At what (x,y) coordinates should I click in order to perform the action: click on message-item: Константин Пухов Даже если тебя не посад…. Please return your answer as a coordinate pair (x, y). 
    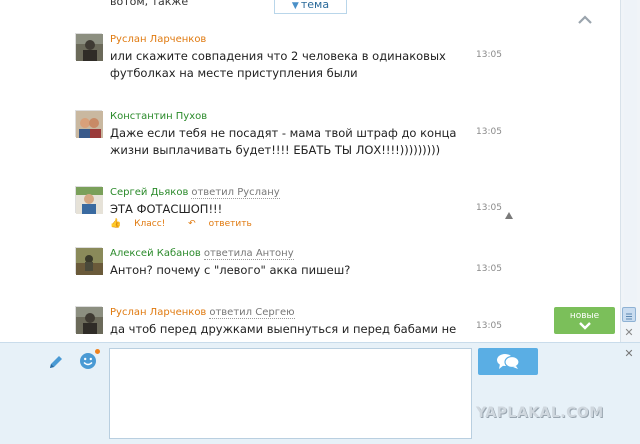
    Looking at the image, I should click on (295, 133).